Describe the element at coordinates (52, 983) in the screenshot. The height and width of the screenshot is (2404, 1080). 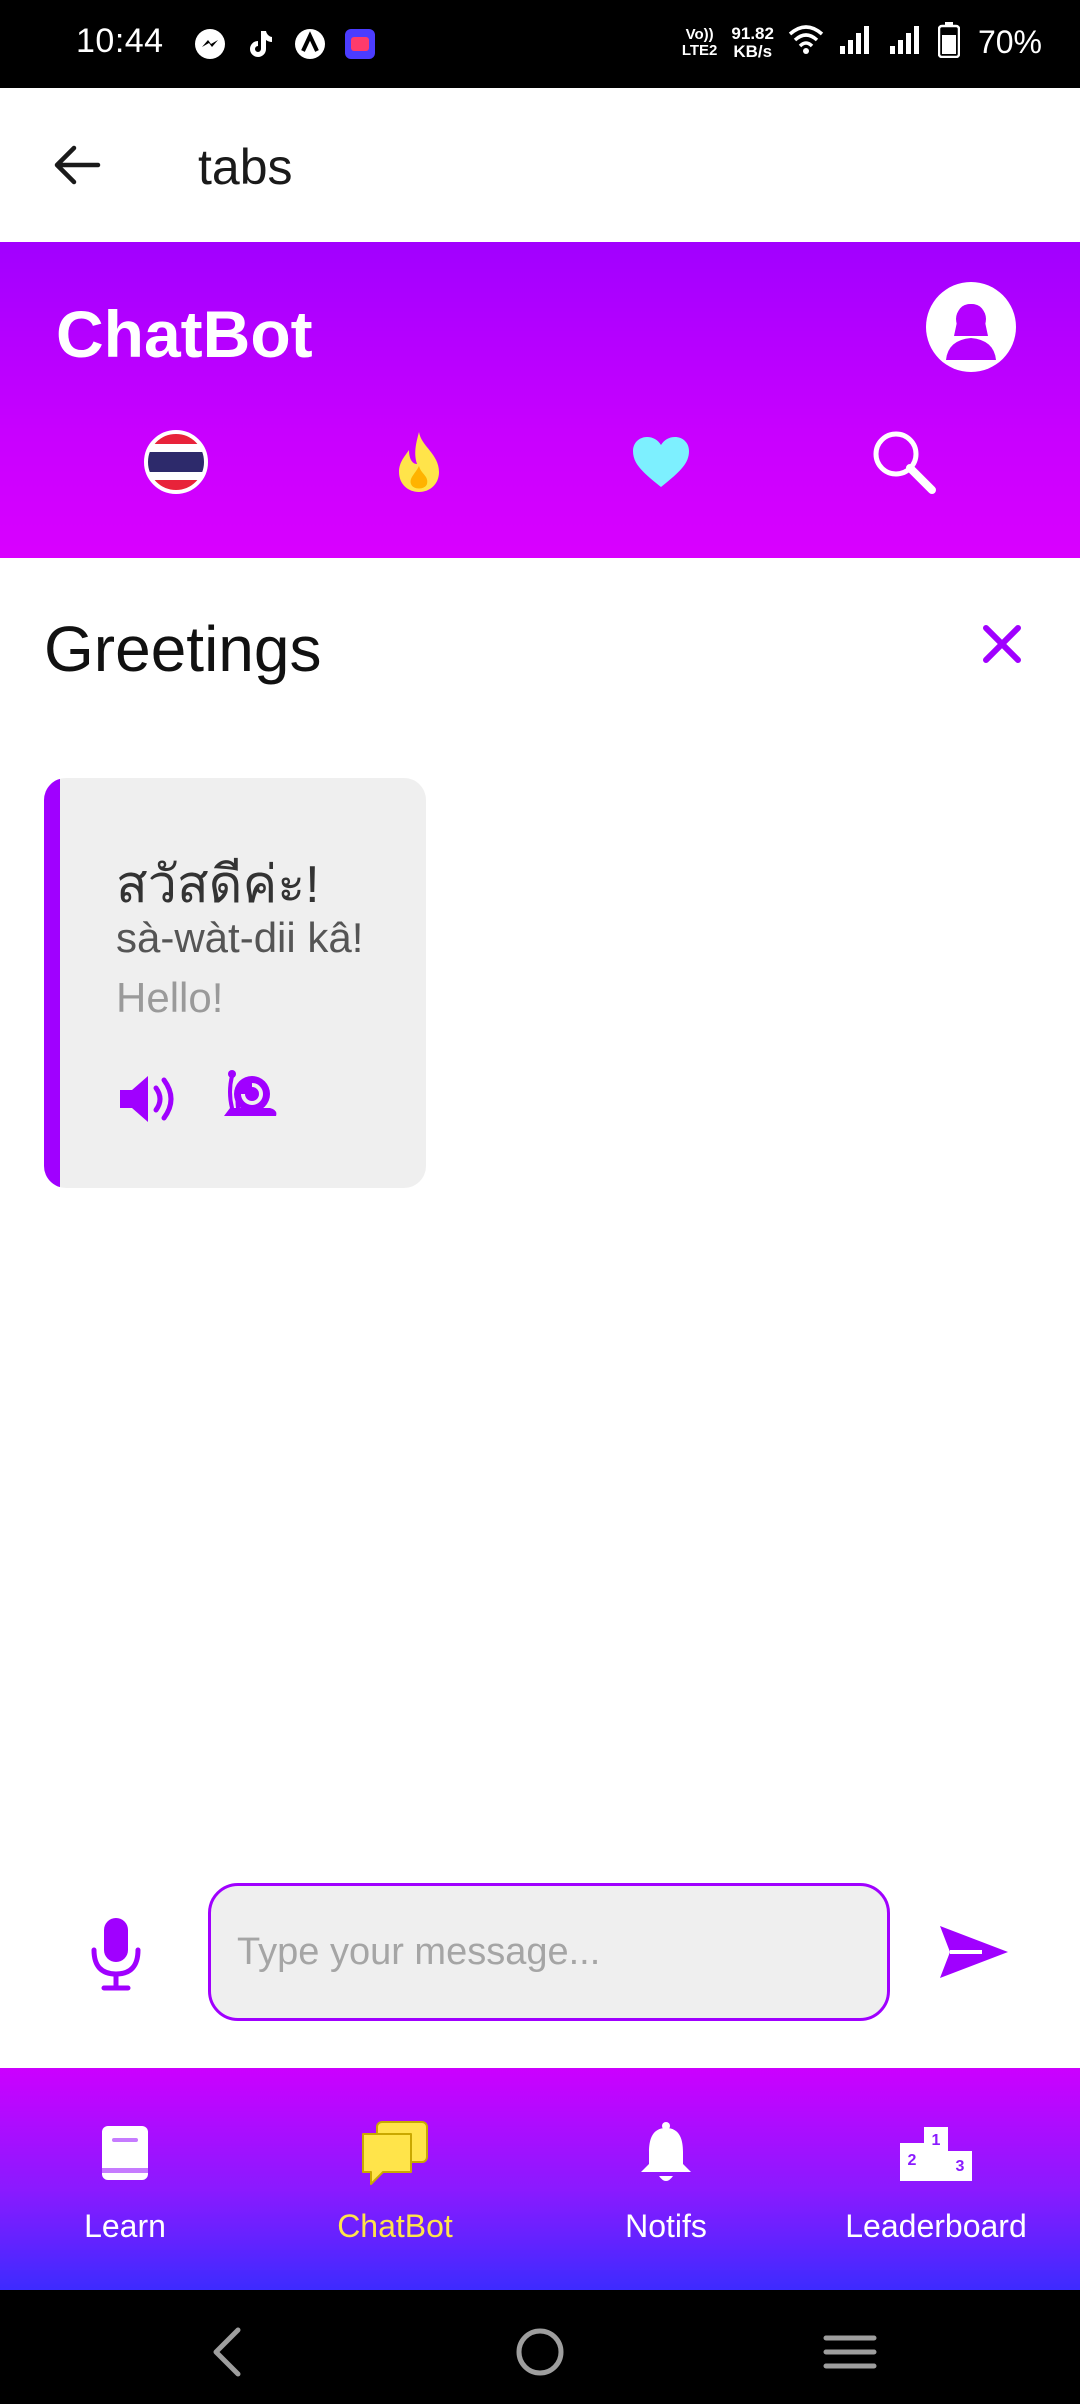
I see `card-accent-bar` at that location.